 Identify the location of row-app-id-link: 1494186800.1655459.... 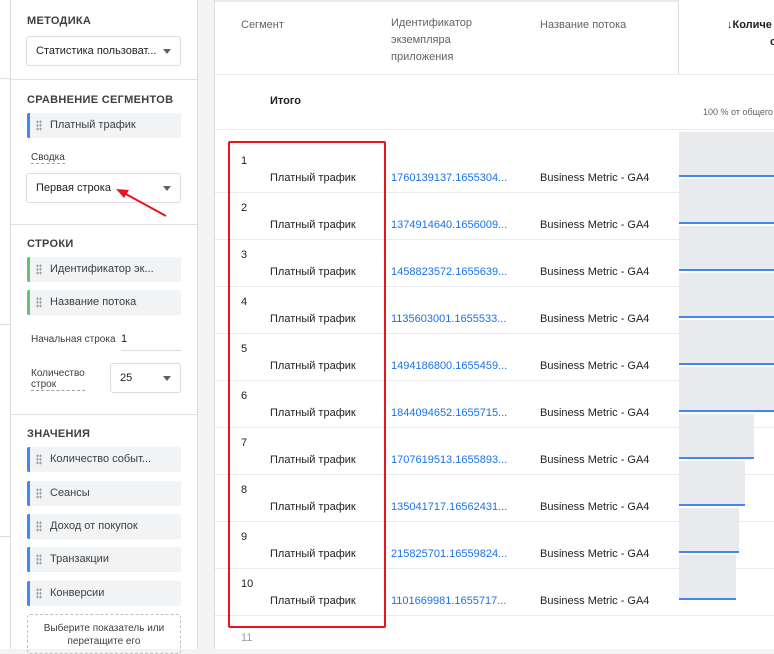
(449, 366).